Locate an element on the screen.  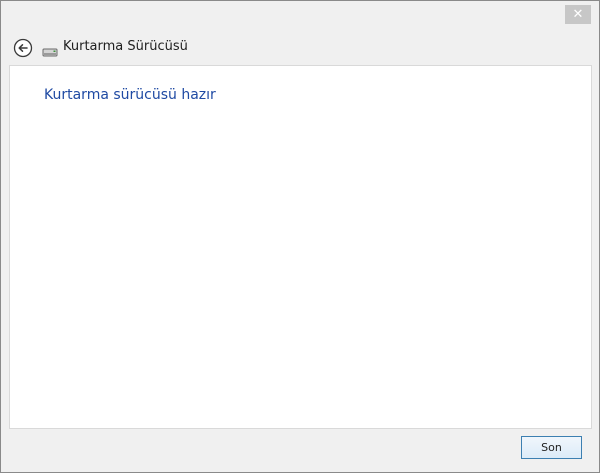
finish-button: Son is located at coordinates (551, 447).